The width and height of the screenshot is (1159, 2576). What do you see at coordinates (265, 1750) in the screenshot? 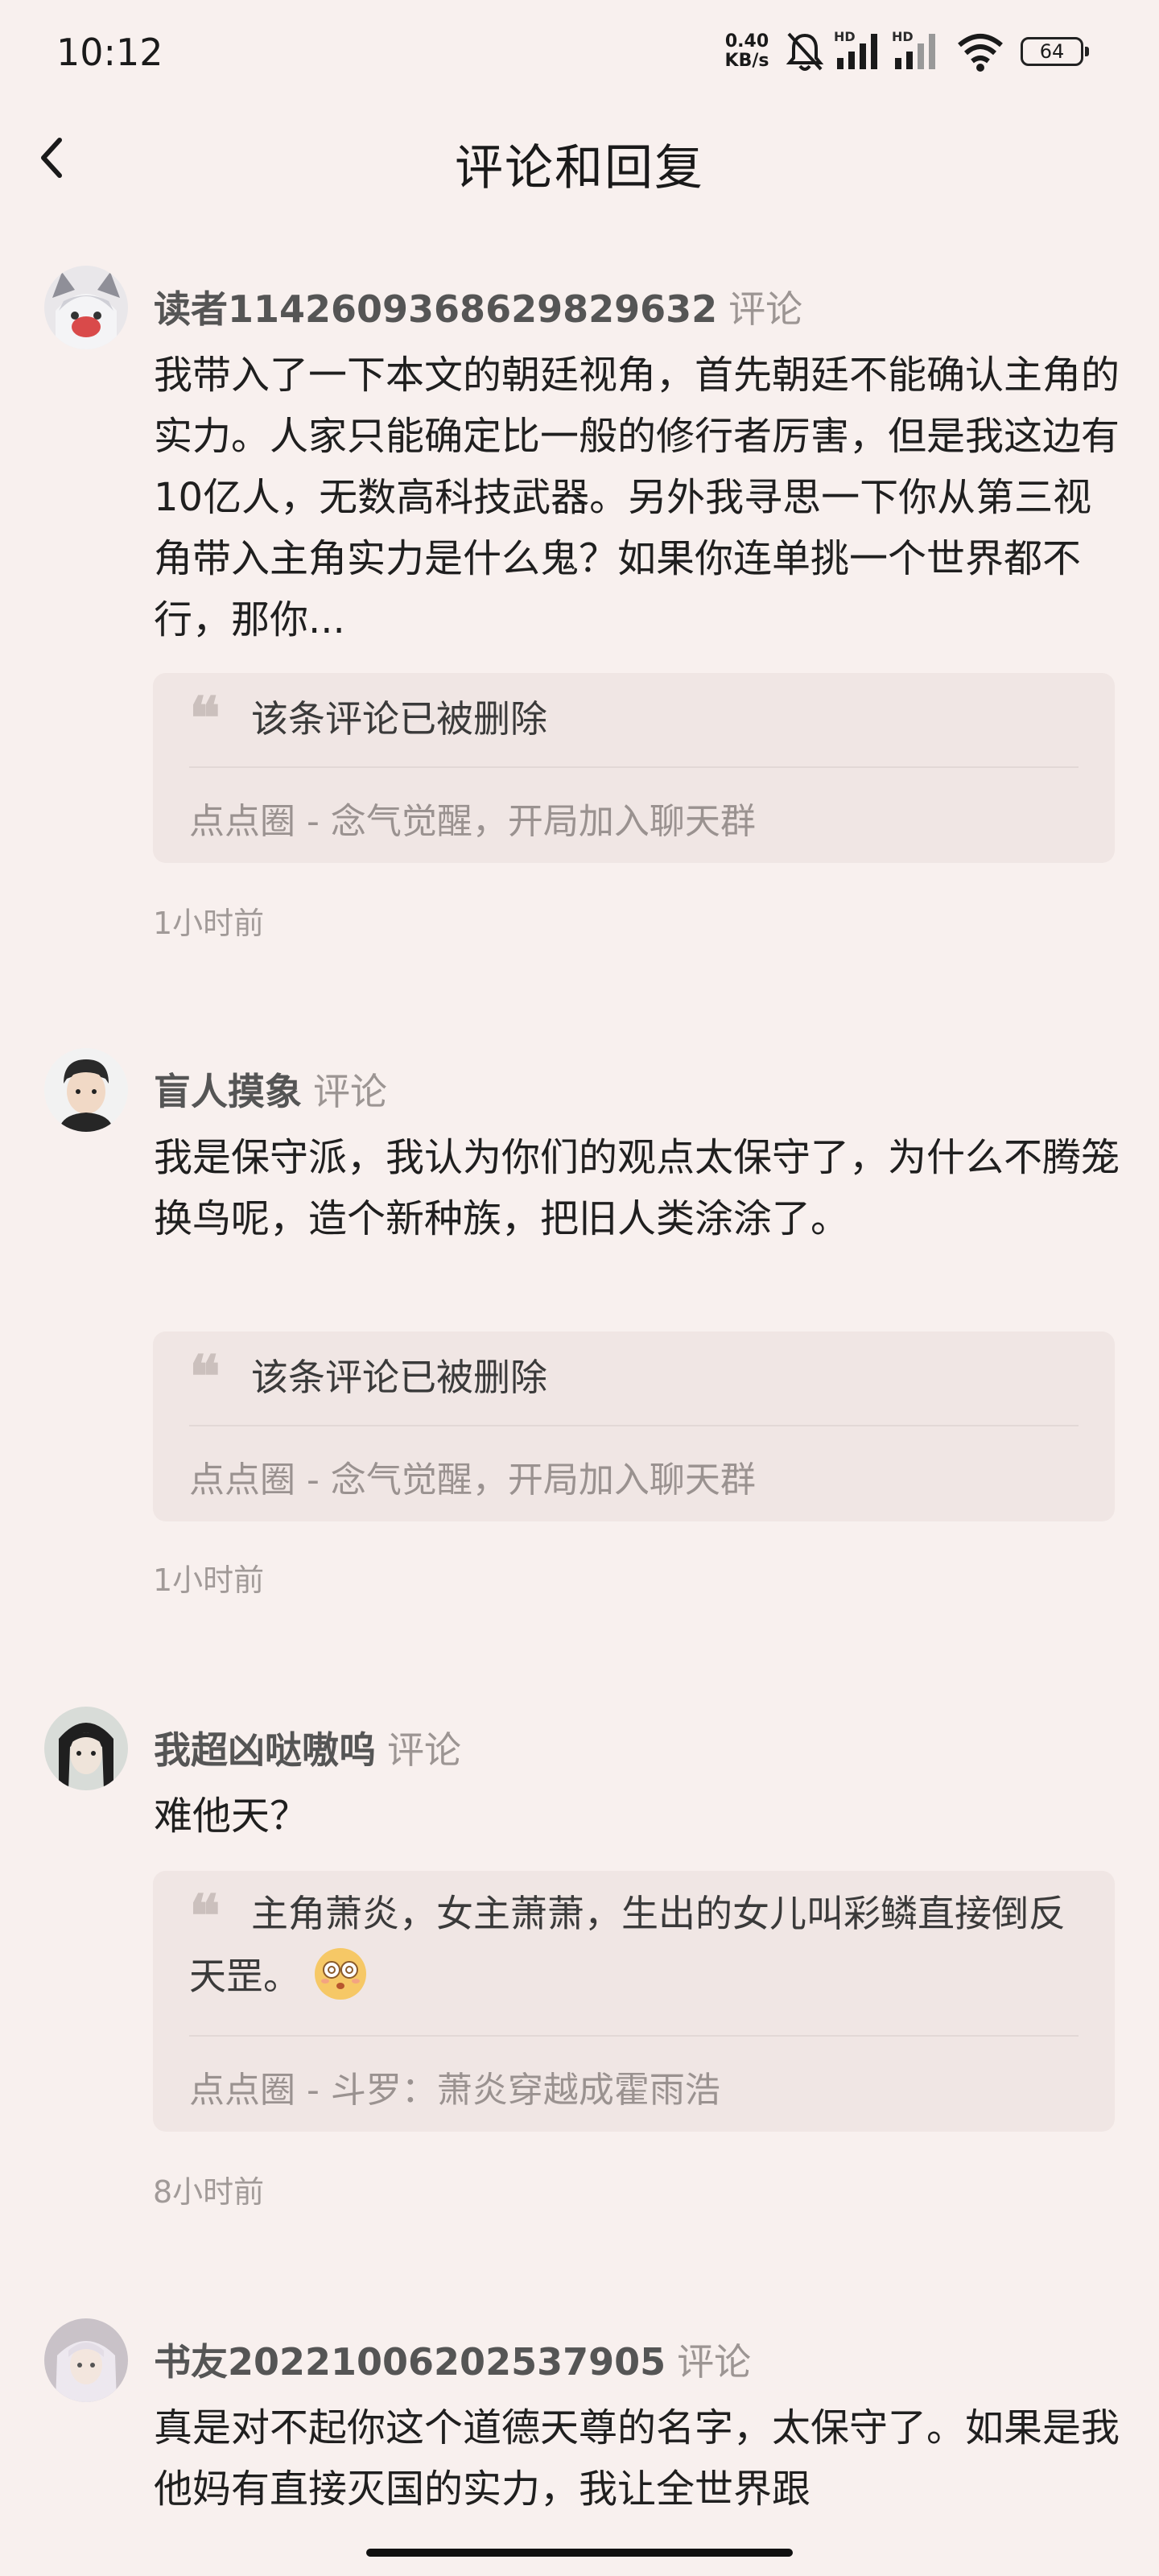
I see `username: 我超凶哒嗷呜` at bounding box center [265, 1750].